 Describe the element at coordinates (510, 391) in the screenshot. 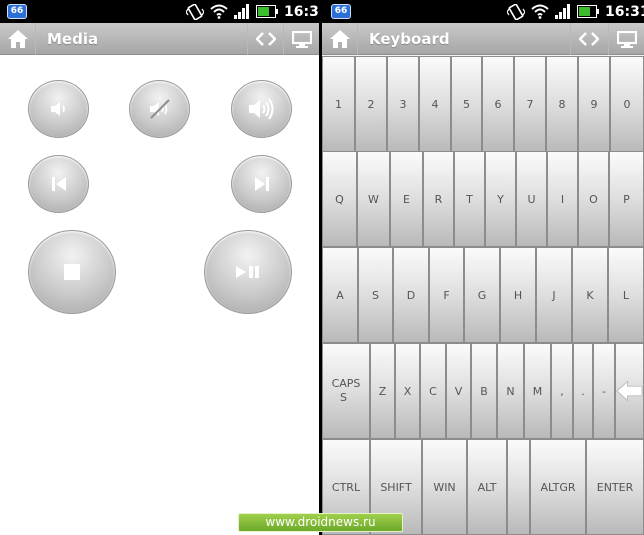

I see `key-n: N` at that location.